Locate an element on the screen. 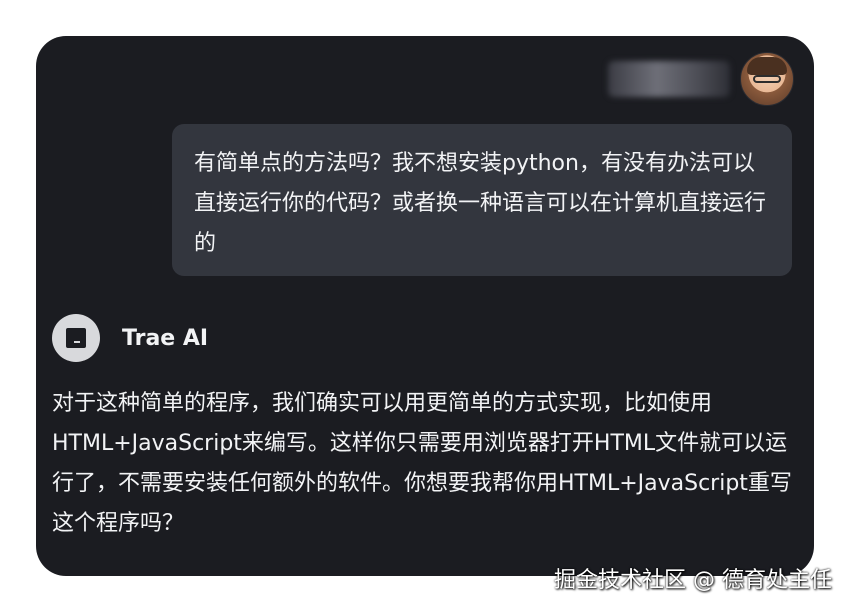  user-avatar is located at coordinates (767, 79).